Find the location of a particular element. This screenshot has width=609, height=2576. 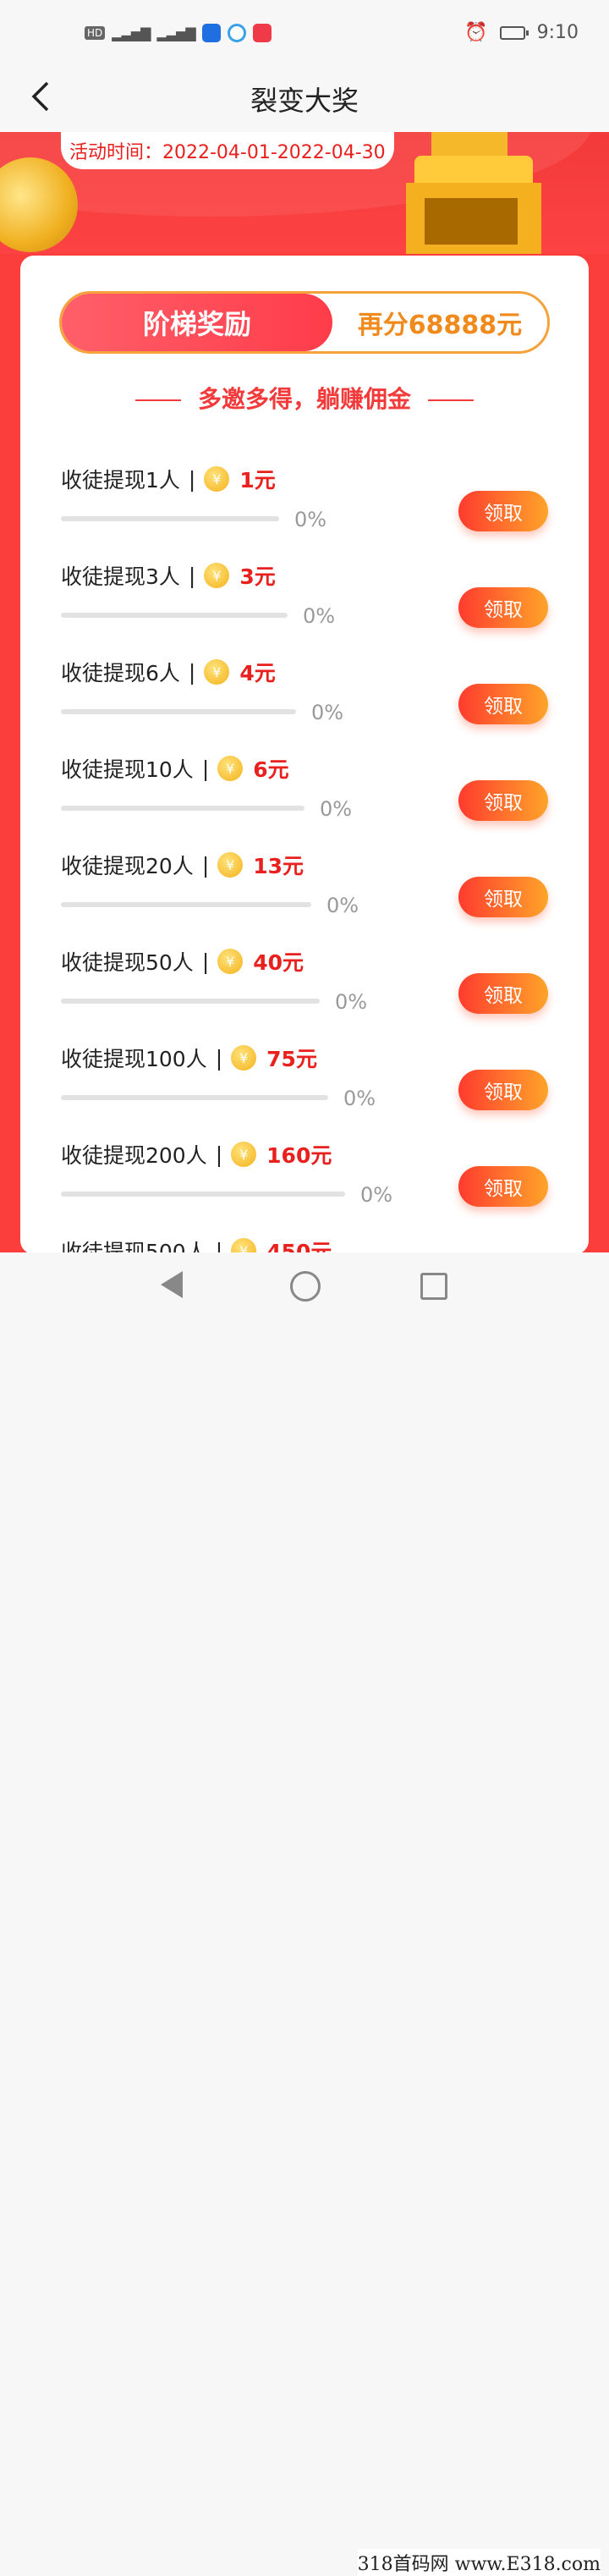

tab-switcher: 阶梯奖励 再分68888元 is located at coordinates (305, 322).